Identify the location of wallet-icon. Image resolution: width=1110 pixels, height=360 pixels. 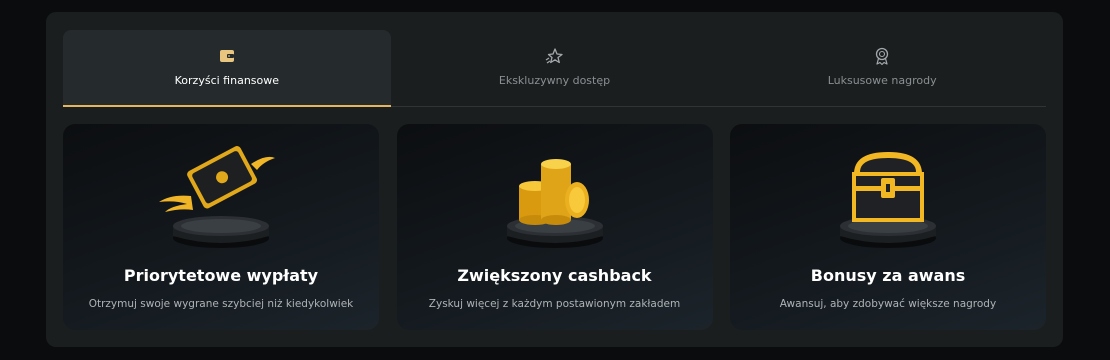
(226, 56).